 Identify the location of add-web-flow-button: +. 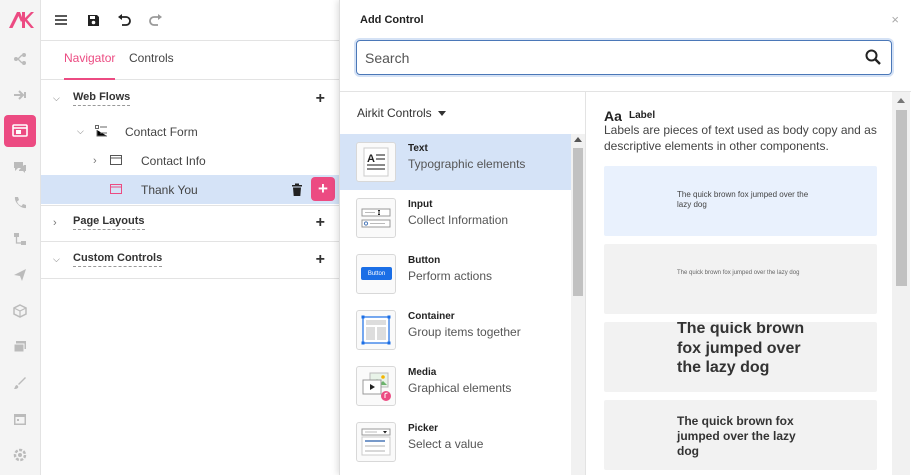
(320, 99).